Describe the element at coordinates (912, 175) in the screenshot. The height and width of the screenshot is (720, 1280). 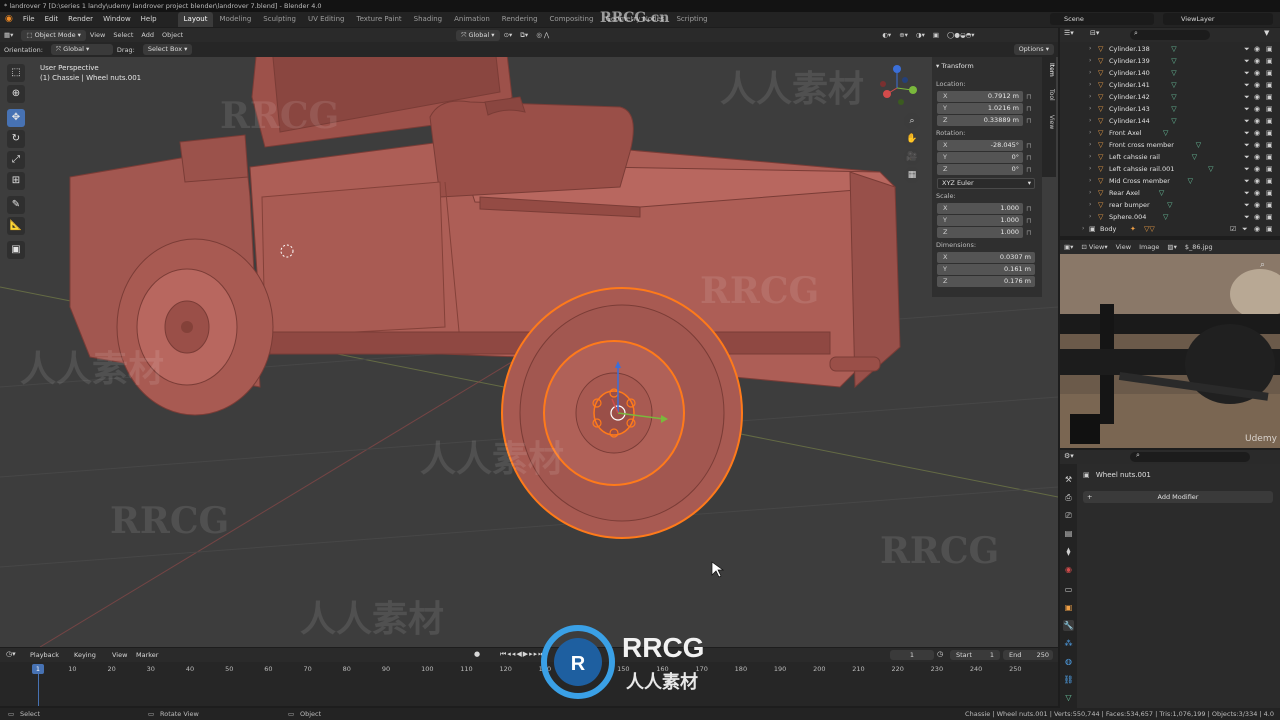
I see `perspective-toggle-icon: ▦` at that location.